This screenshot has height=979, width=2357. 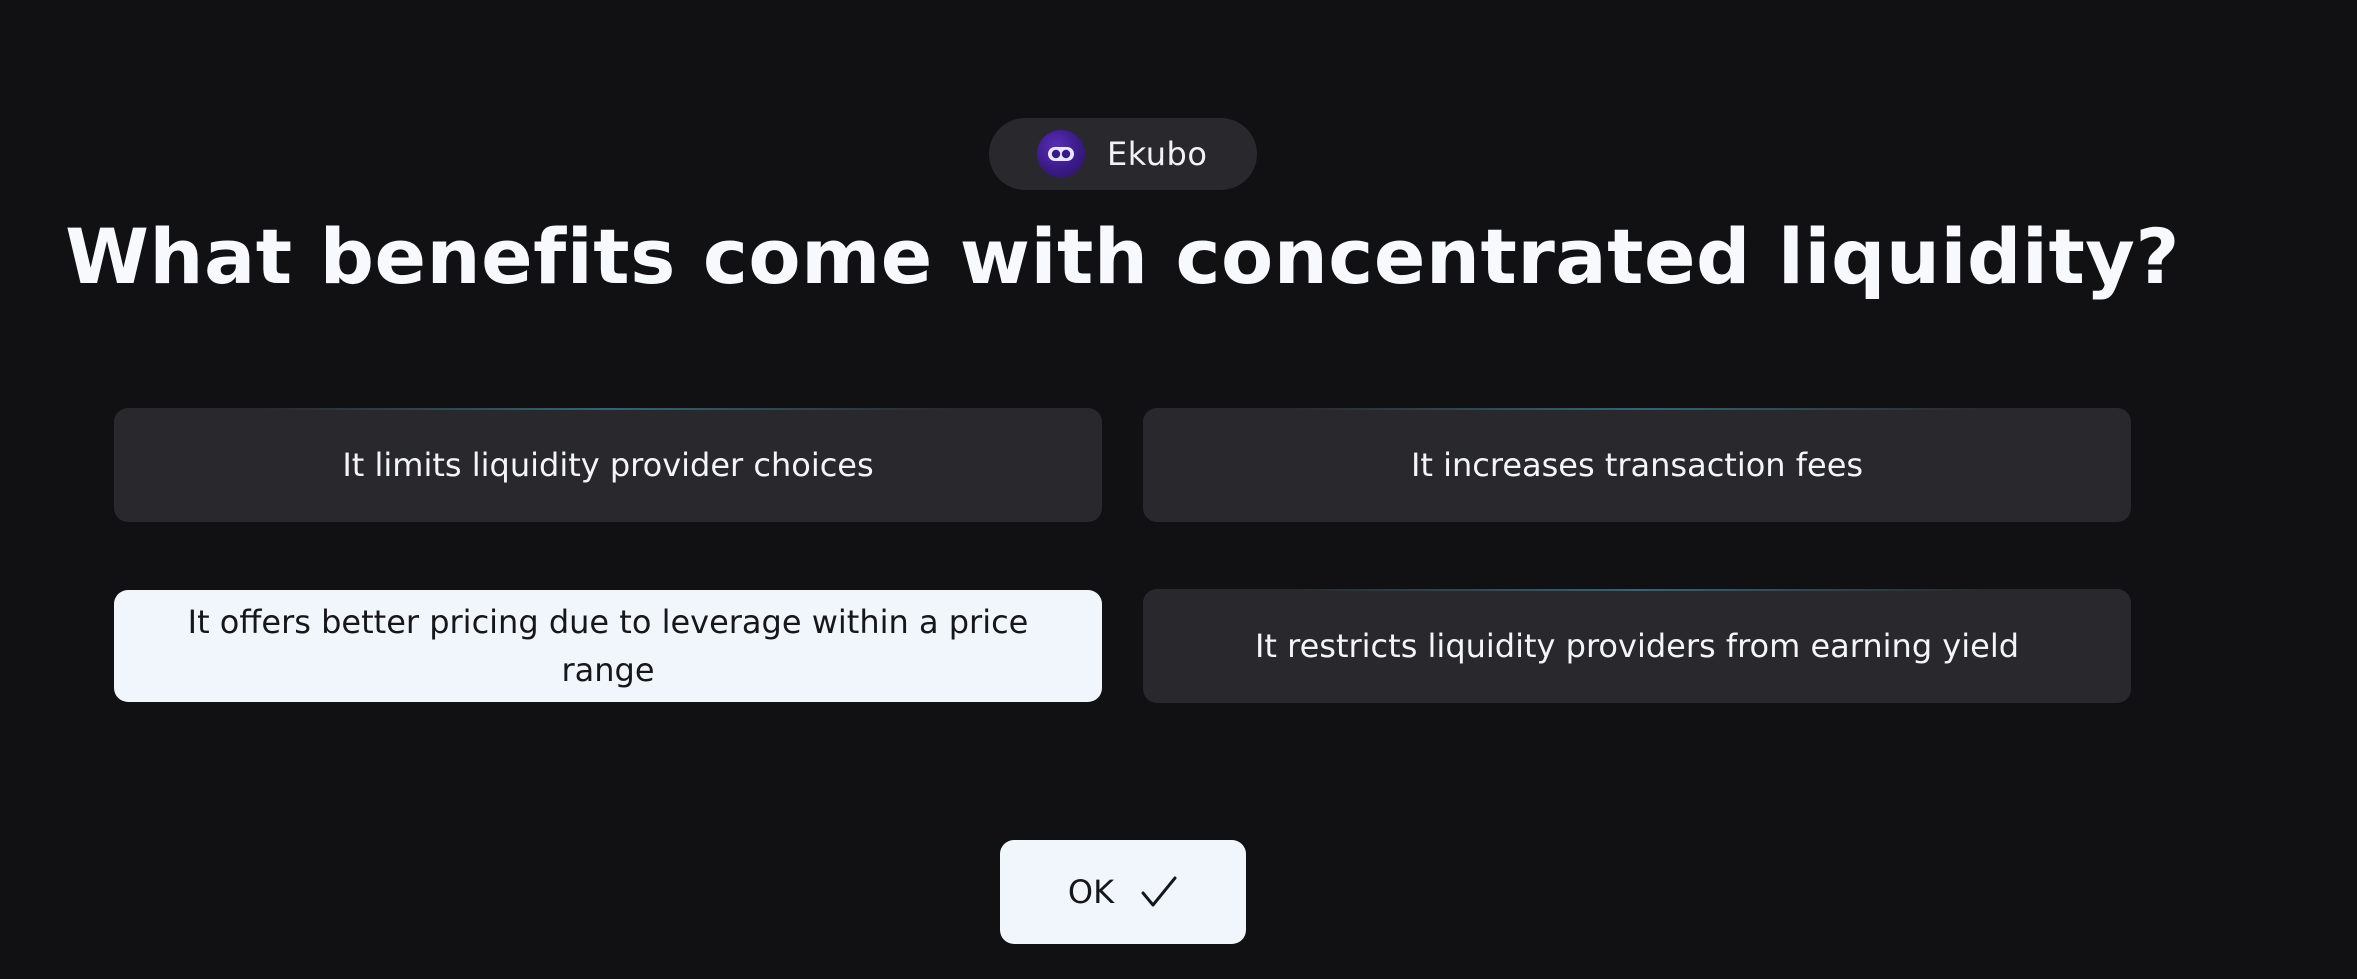 What do you see at coordinates (1091, 892) in the screenshot?
I see `ok-button-label: OK` at bounding box center [1091, 892].